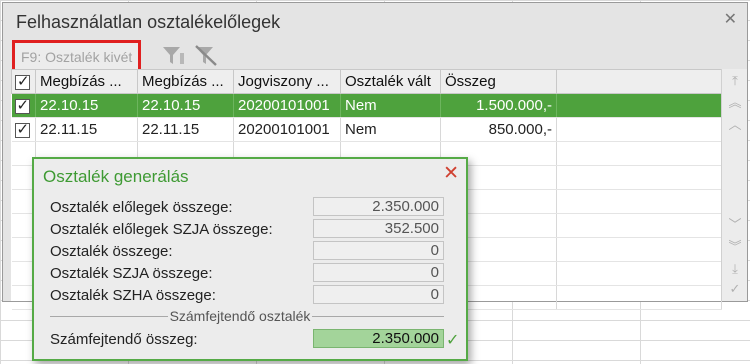  Describe the element at coordinates (240, 316) in the screenshot. I see `section-title: Számfejtendő osztalék` at that location.